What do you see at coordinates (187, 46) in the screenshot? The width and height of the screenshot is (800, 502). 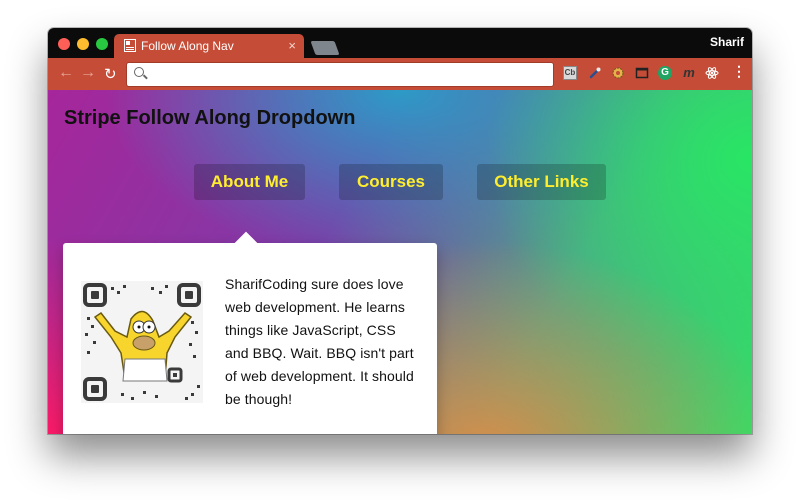 I see `tab-title: Follow Along Nav` at bounding box center [187, 46].